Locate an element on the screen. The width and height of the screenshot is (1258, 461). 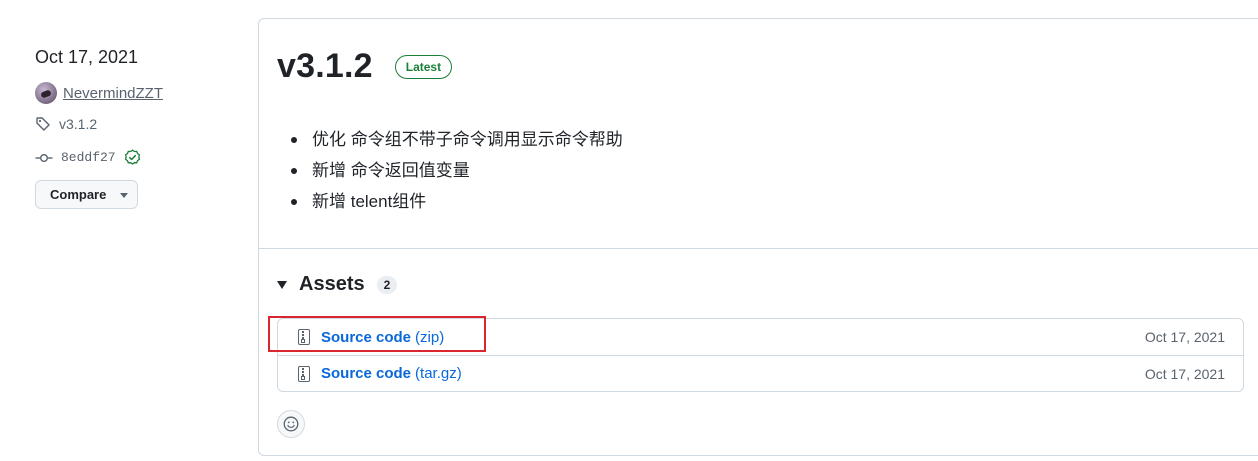
assets-title: Assets is located at coordinates (332, 284).